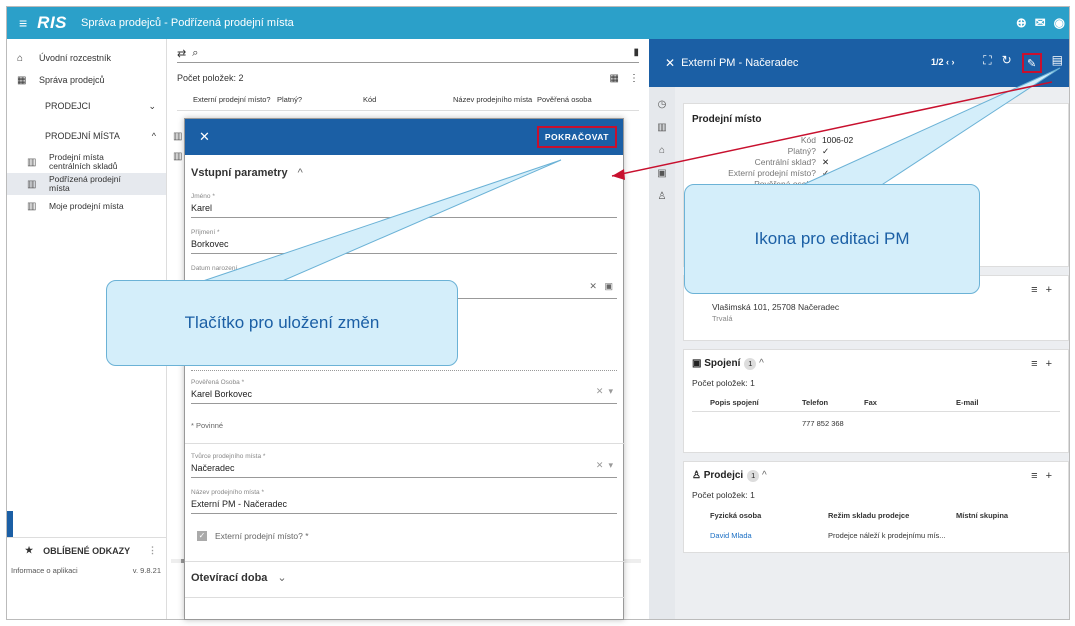 Image resolution: width=1075 pixels, height=626 pixels. What do you see at coordinates (943, 62) in the screenshot?
I see `pager: 1/2 ‹ ›` at bounding box center [943, 62].